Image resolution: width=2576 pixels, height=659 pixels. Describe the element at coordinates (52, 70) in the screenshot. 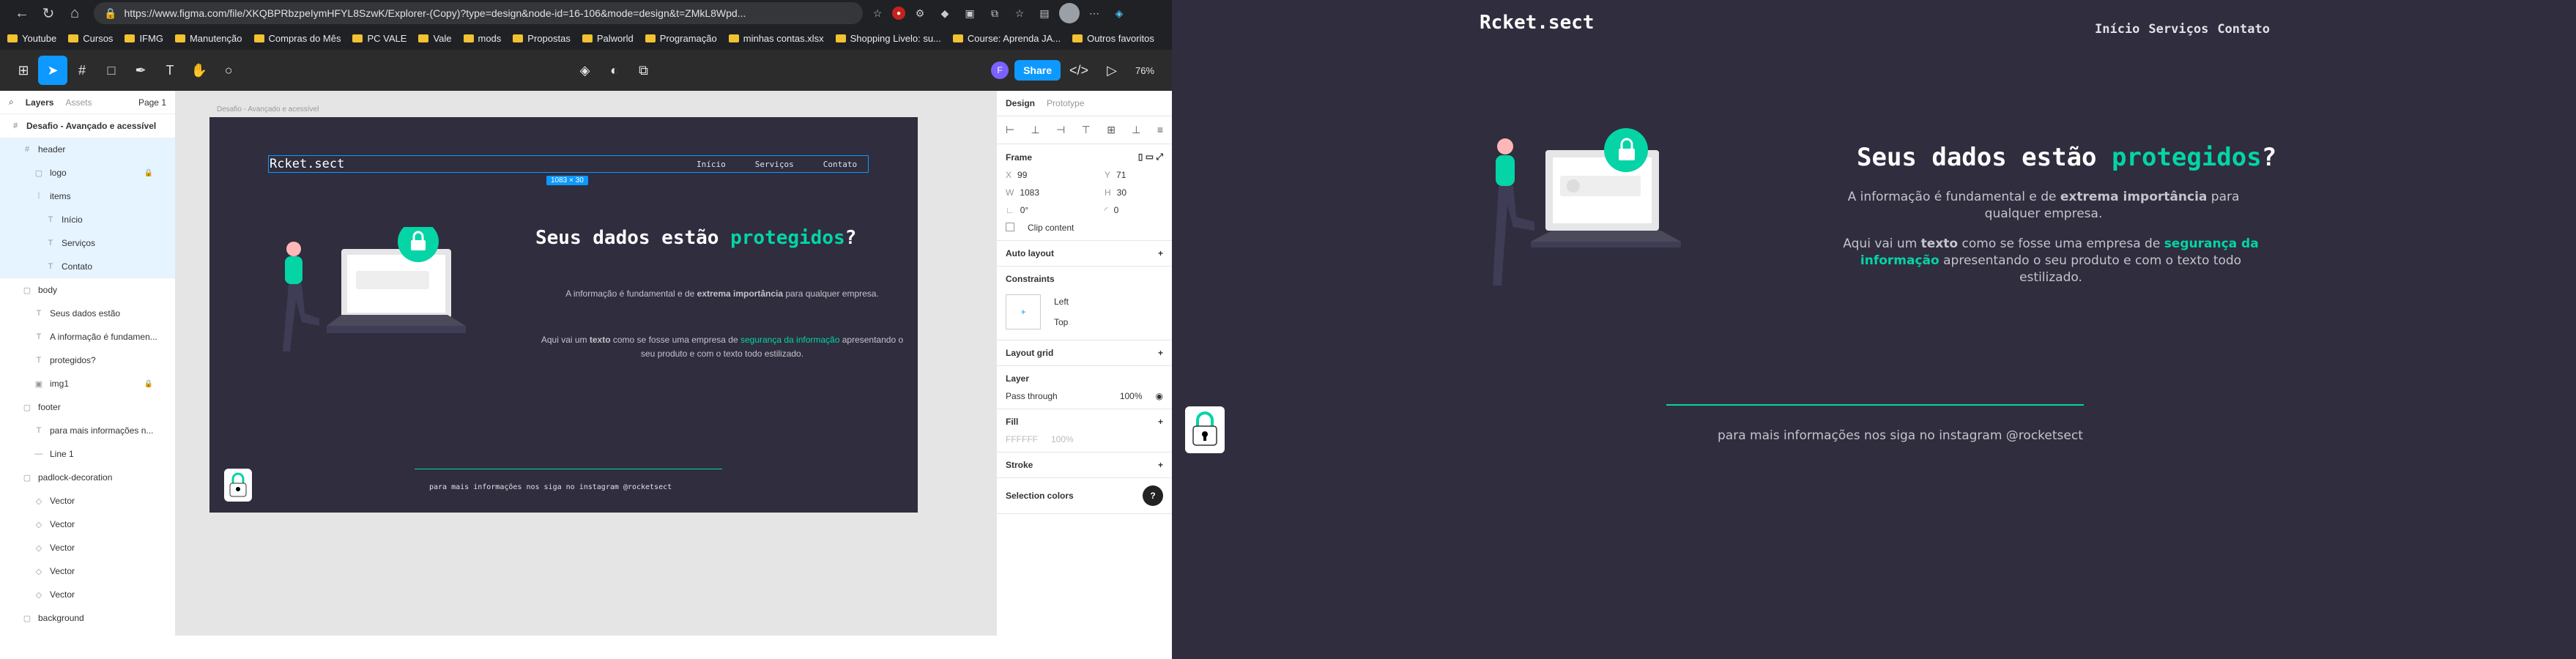

I see `move-tool-icon: ➤` at that location.